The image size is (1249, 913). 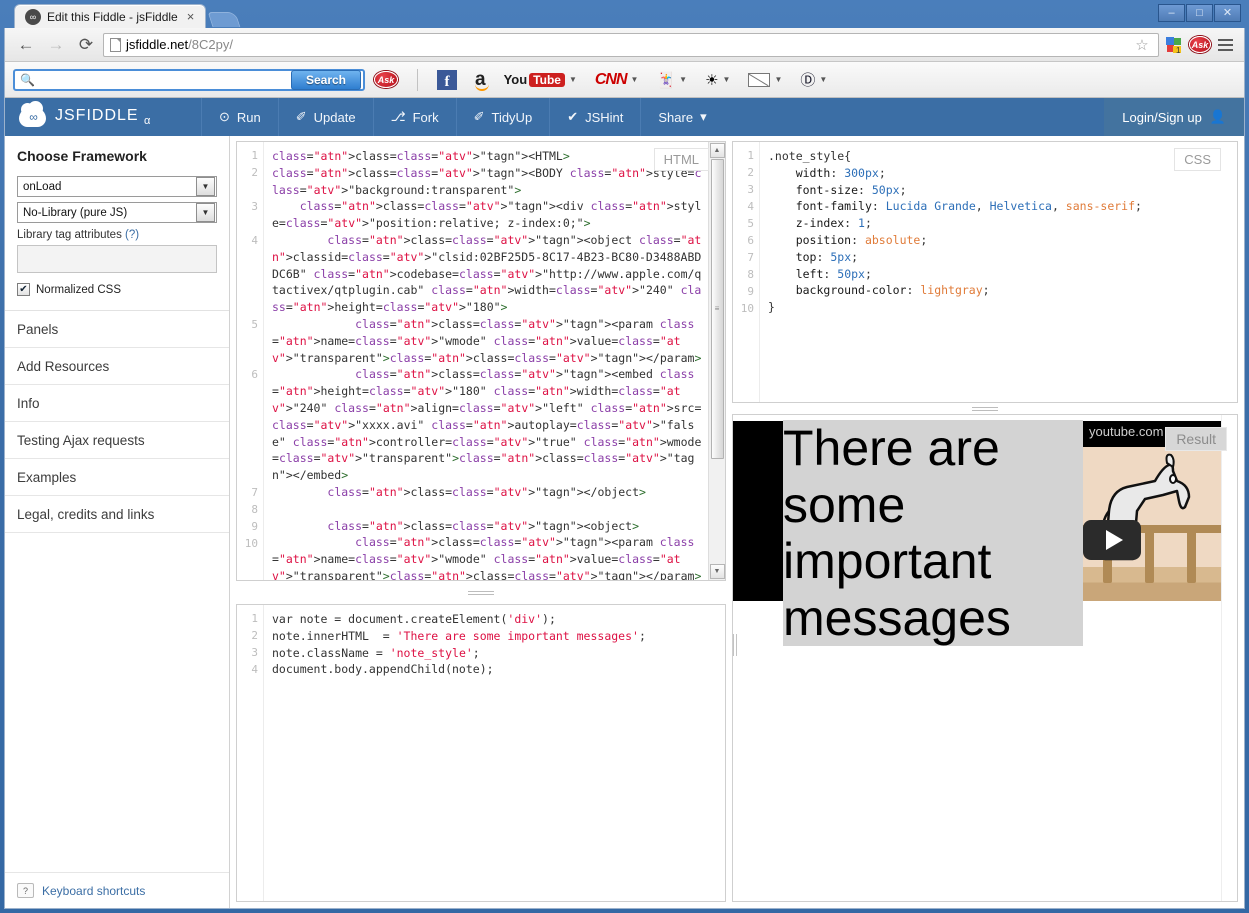 What do you see at coordinates (624, 14) in the screenshot?
I see `title-bar: ∞ Edit this Fiddle - jsFiddle × – □ ✕` at bounding box center [624, 14].